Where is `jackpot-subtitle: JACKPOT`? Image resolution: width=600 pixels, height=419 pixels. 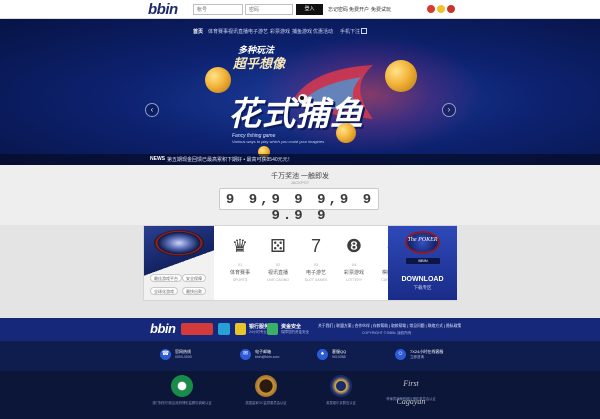 jackpot-subtitle: JACKPOT is located at coordinates (300, 182).